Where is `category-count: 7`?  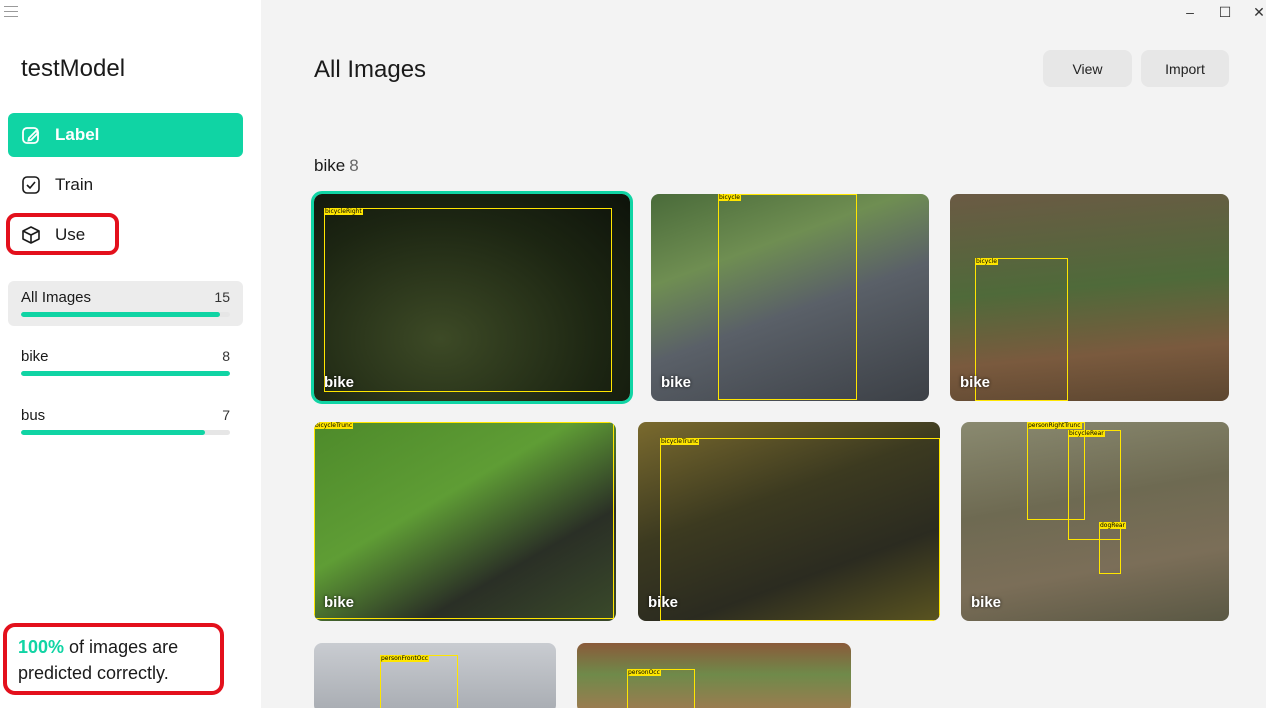
category-count: 7 is located at coordinates (226, 415).